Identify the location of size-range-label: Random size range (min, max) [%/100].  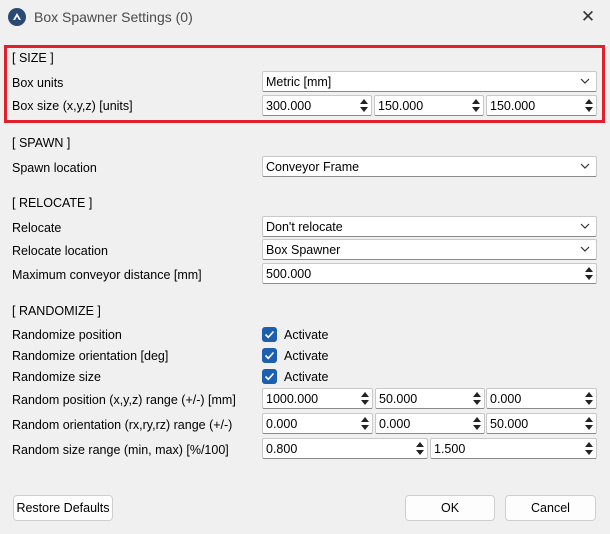
(120, 450).